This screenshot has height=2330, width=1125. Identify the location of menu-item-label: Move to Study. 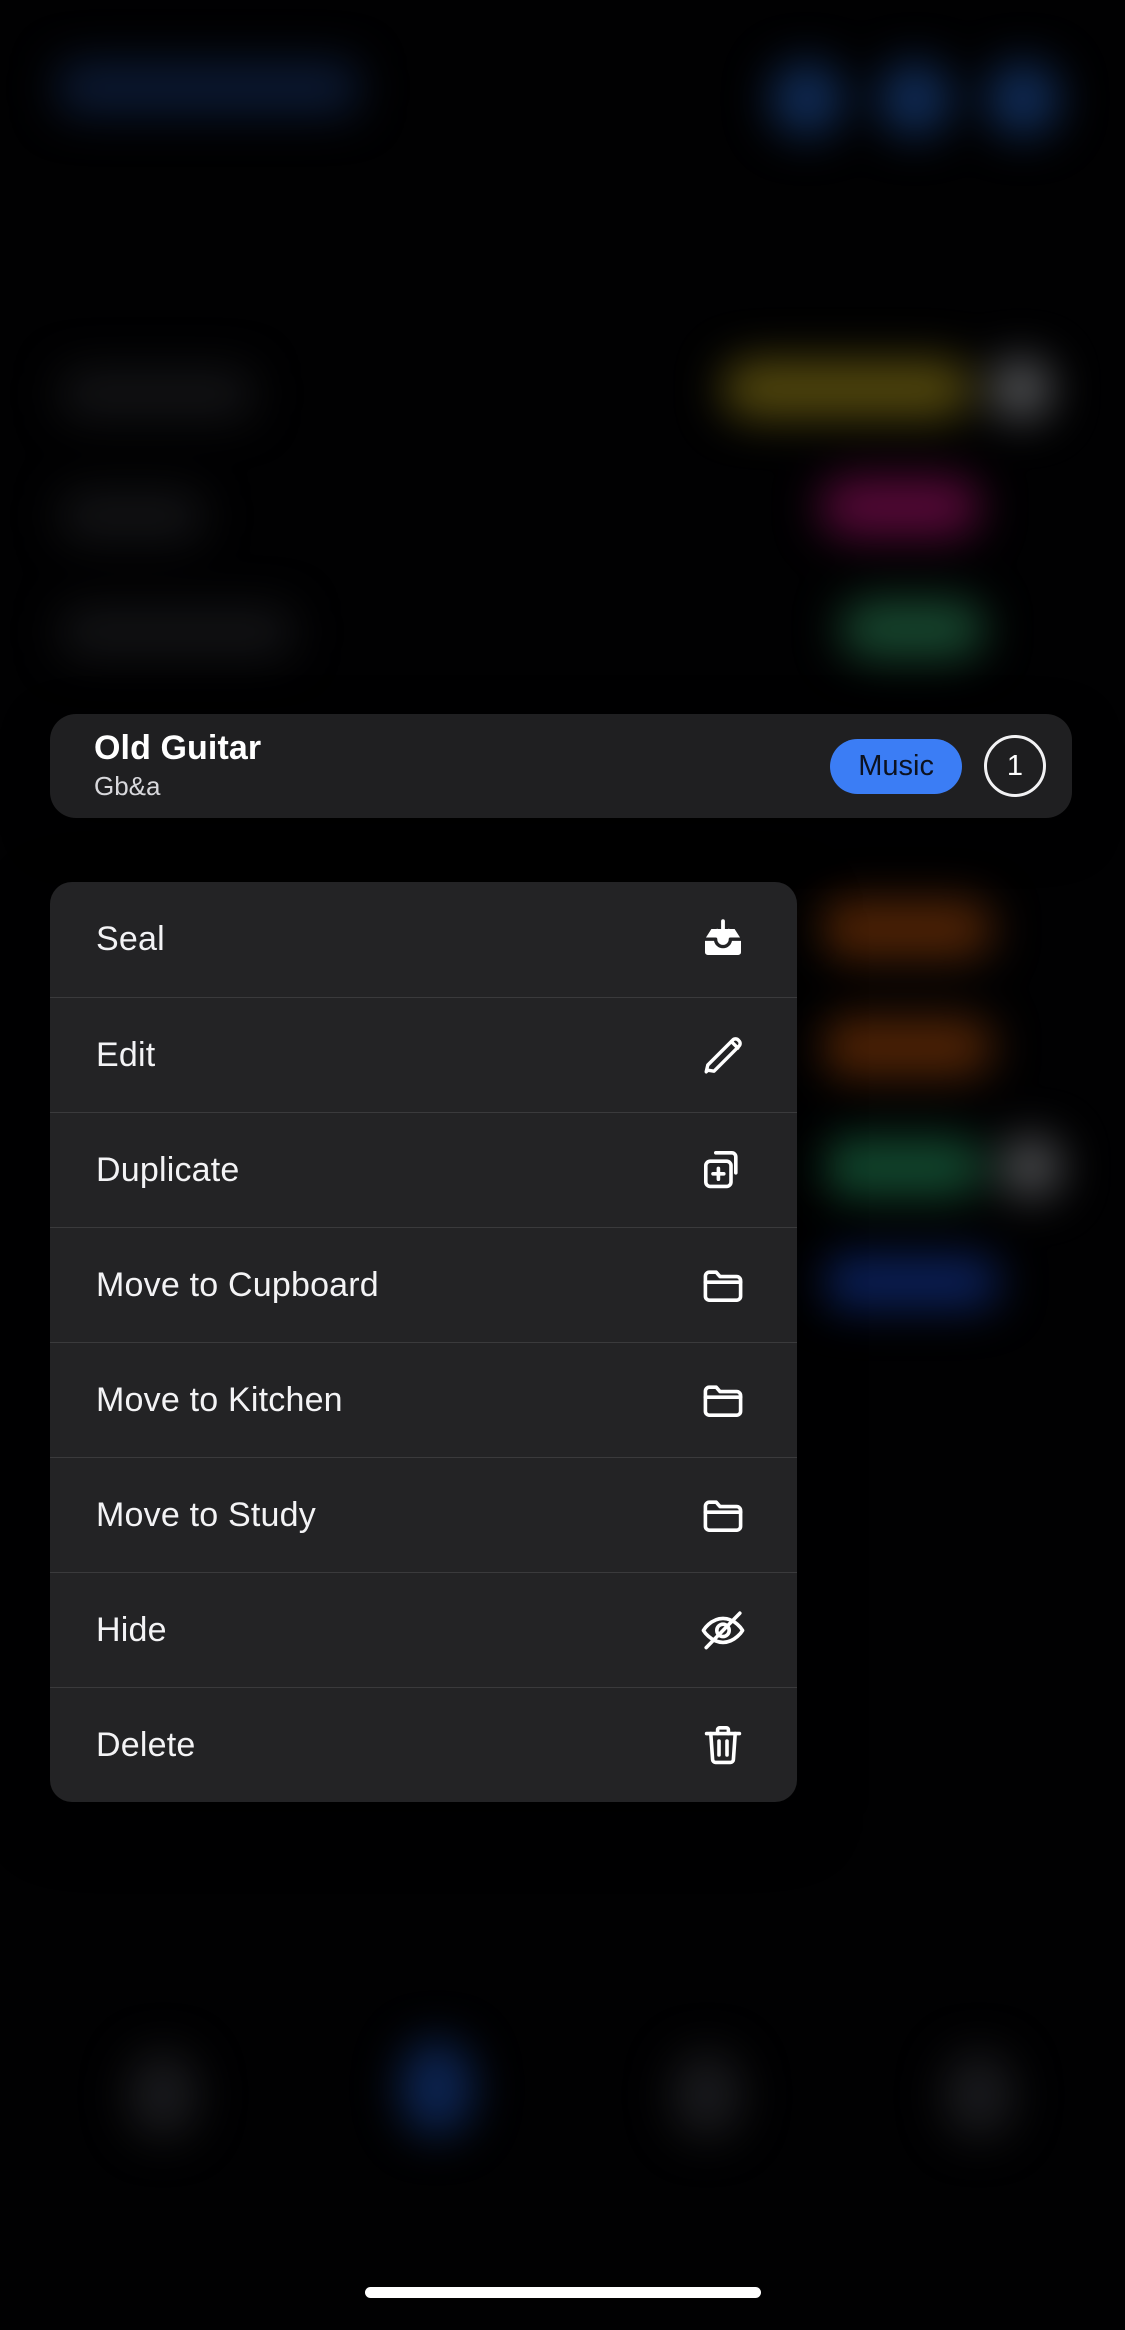
(206, 1514).